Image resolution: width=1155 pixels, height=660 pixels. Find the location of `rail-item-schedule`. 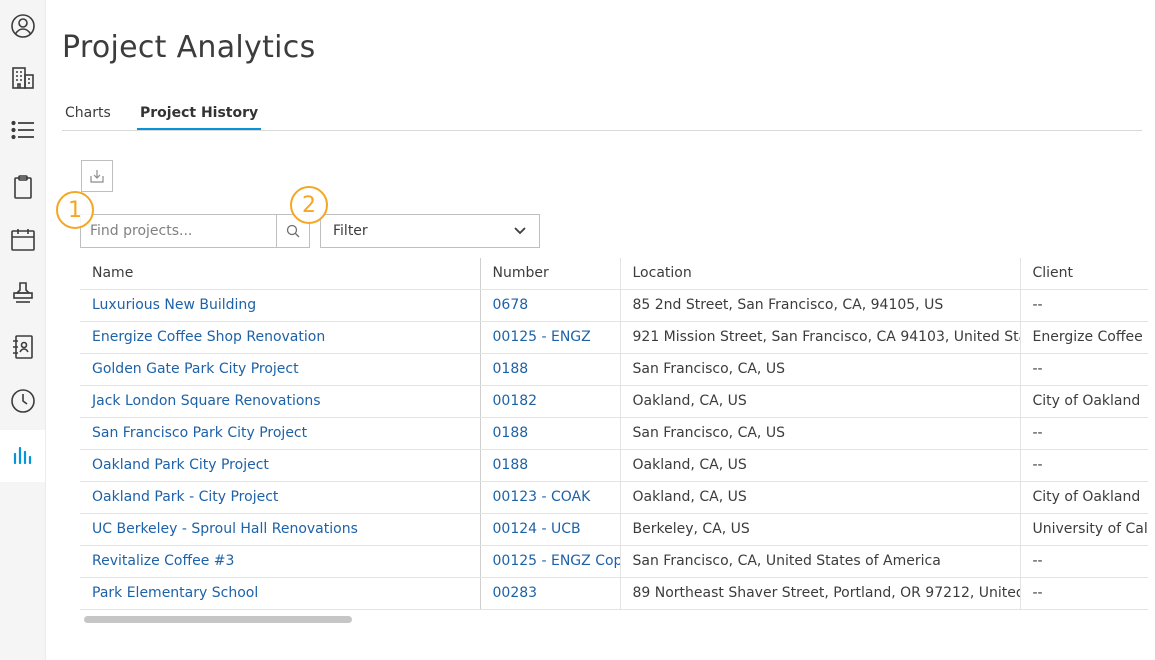

rail-item-schedule is located at coordinates (22, 240).